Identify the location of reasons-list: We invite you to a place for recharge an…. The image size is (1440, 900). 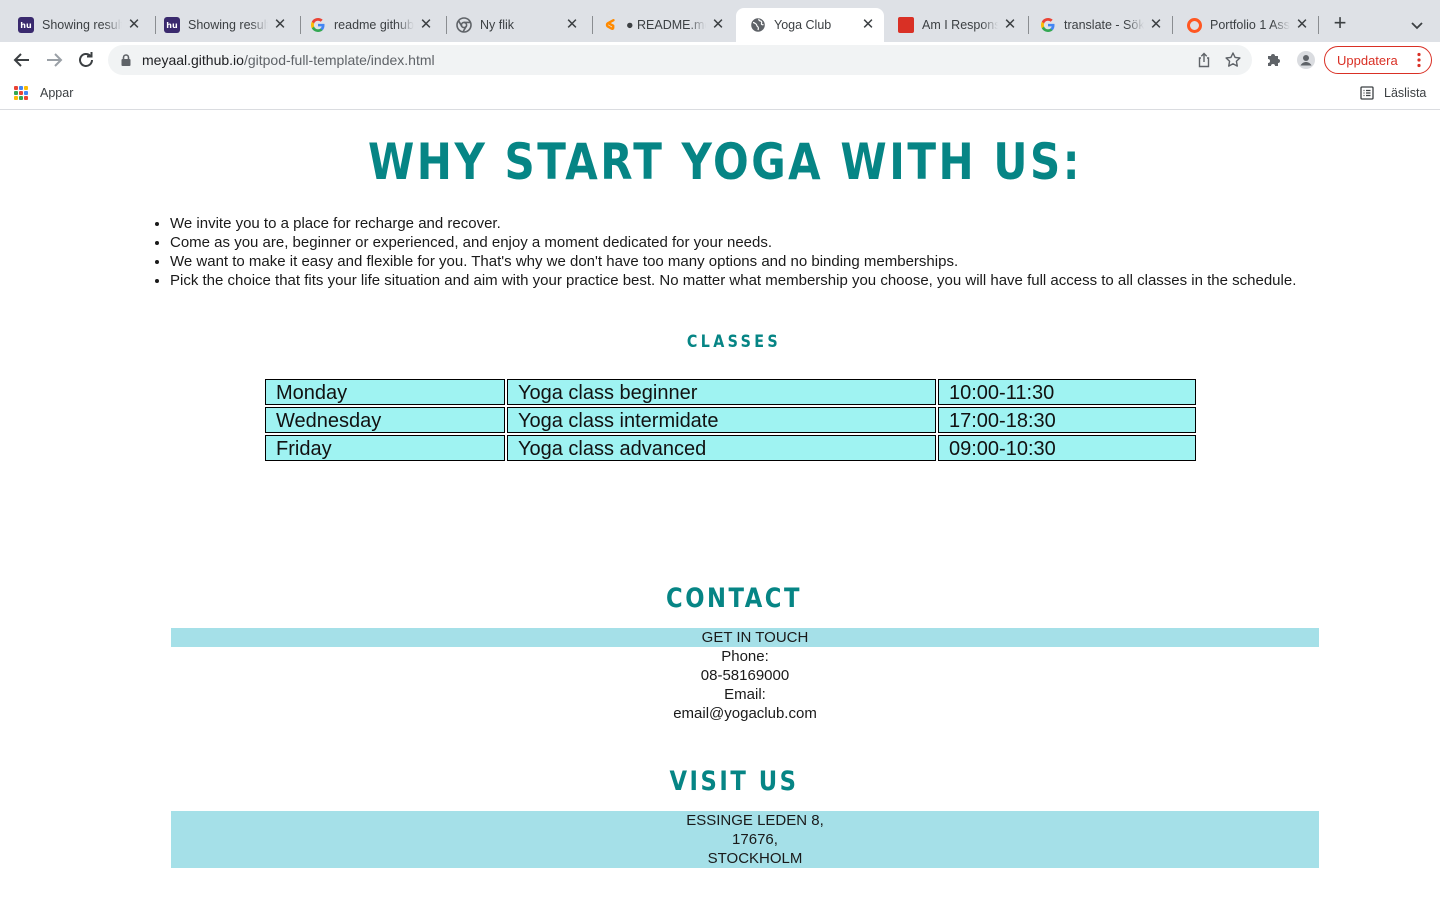
(770, 252).